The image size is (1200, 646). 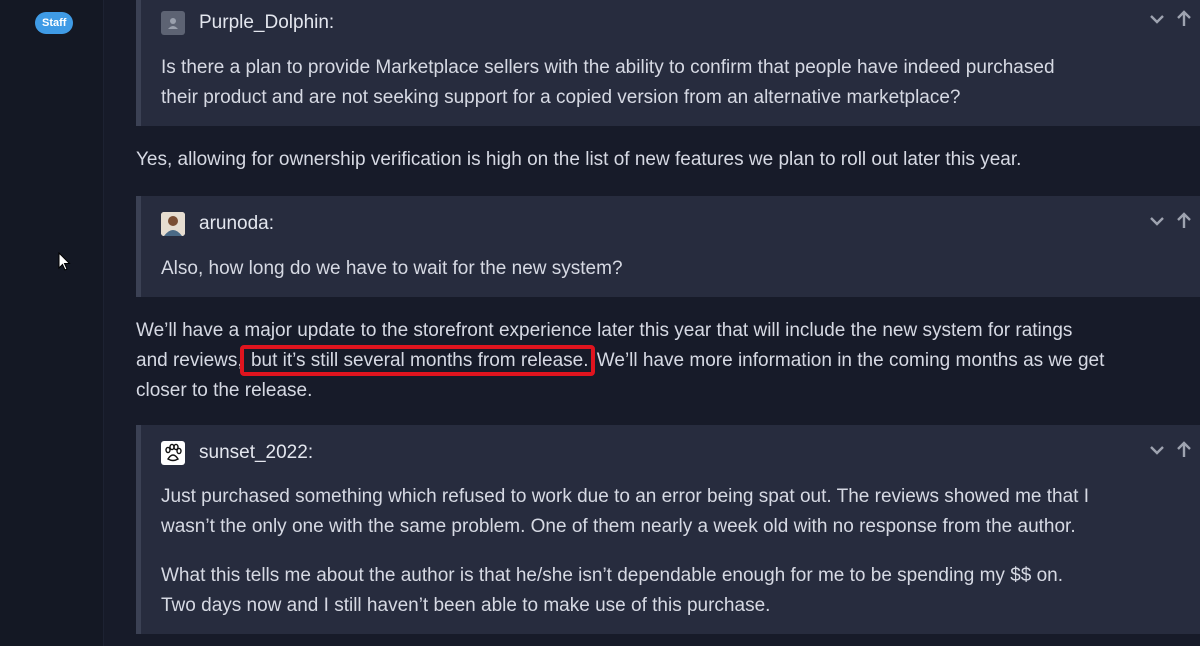 I want to click on quote-username: Purple_Dolphin:, so click(x=266, y=23).